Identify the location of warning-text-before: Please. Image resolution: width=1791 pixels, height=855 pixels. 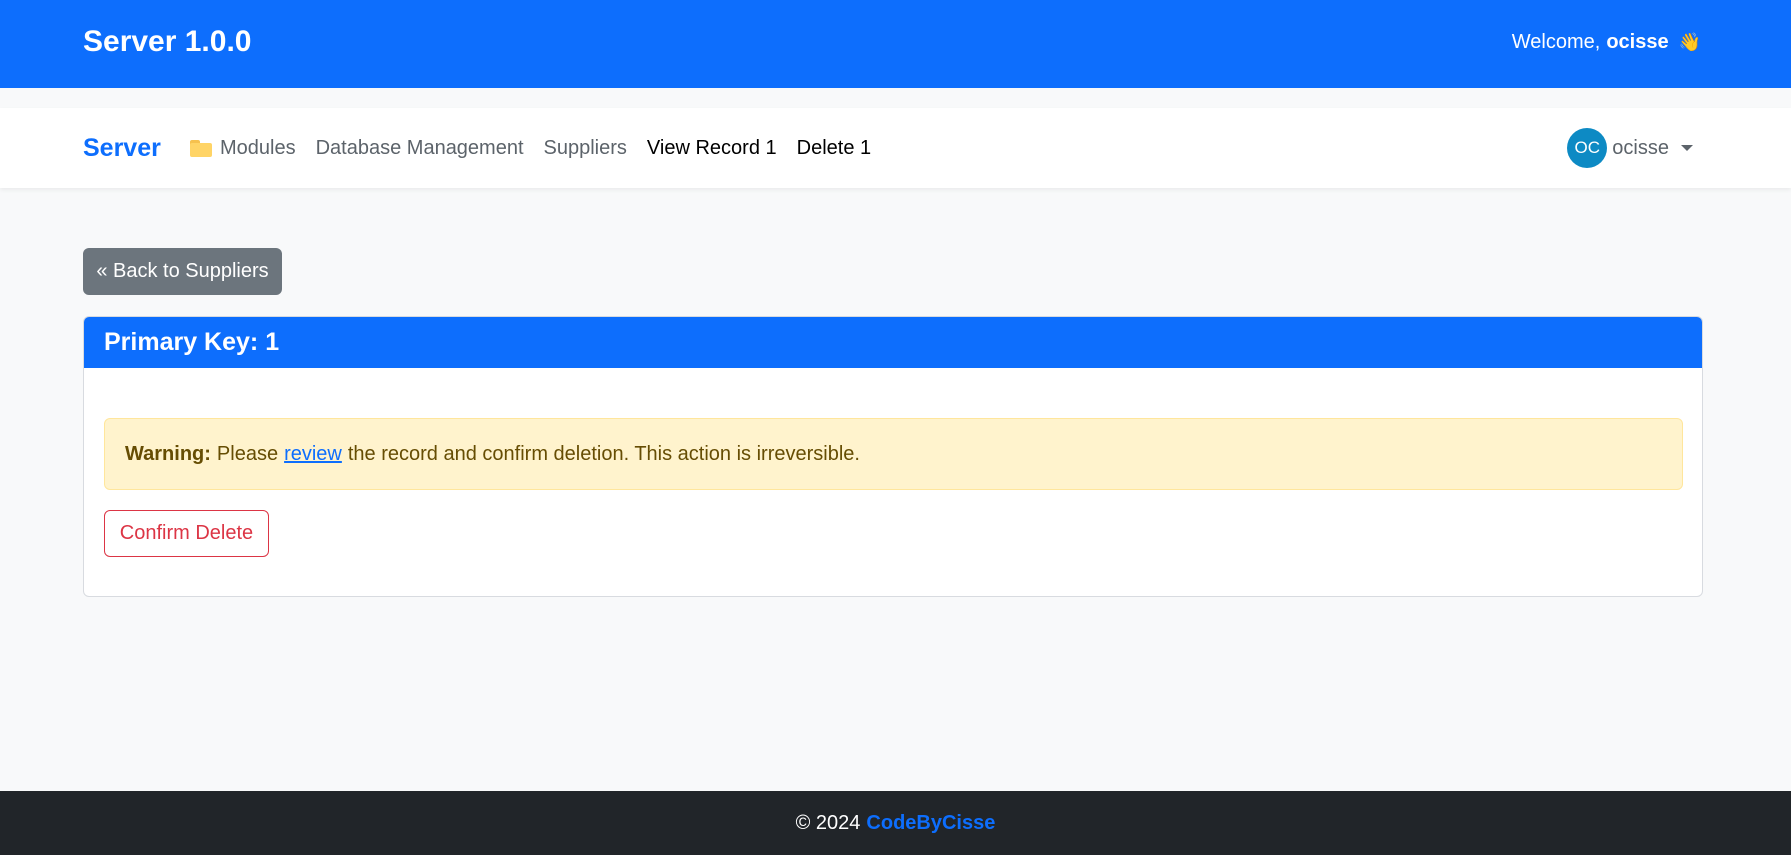
(247, 453).